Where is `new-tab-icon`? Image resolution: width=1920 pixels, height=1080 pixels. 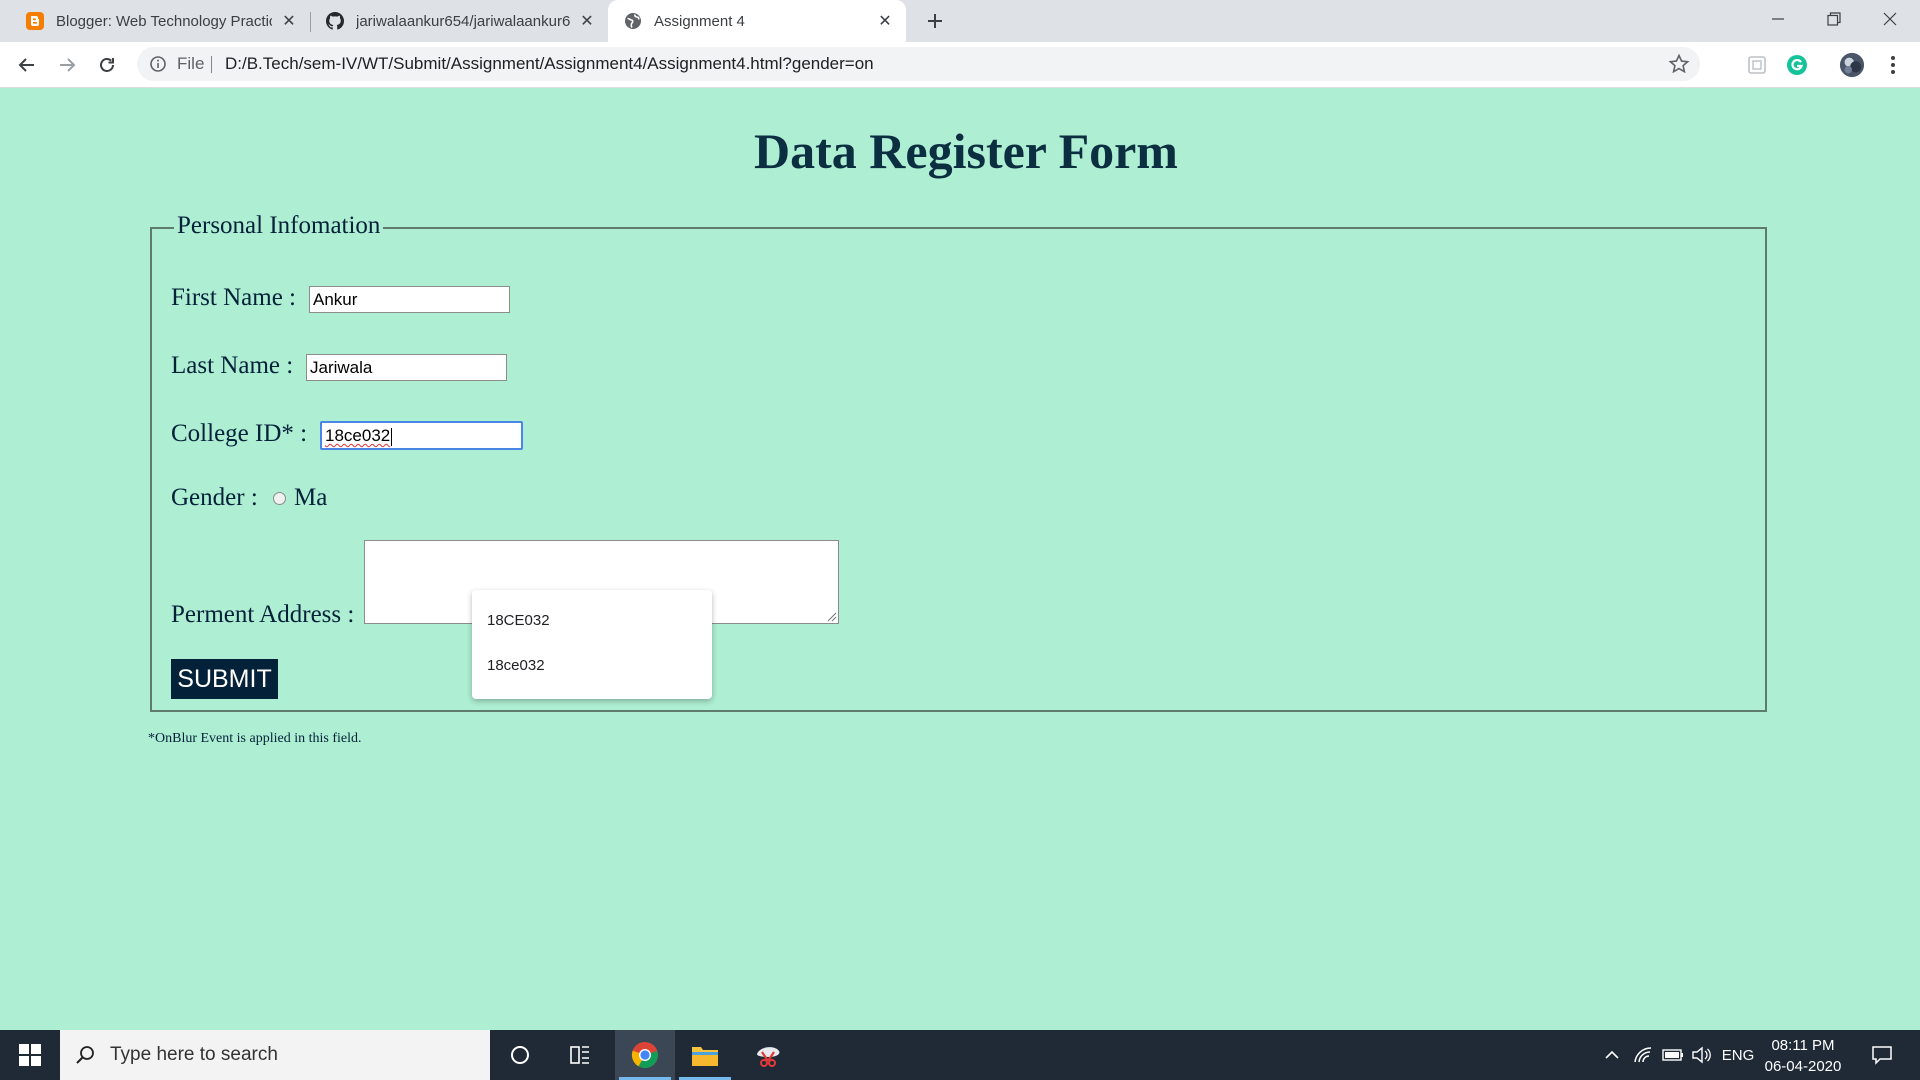 new-tab-icon is located at coordinates (935, 21).